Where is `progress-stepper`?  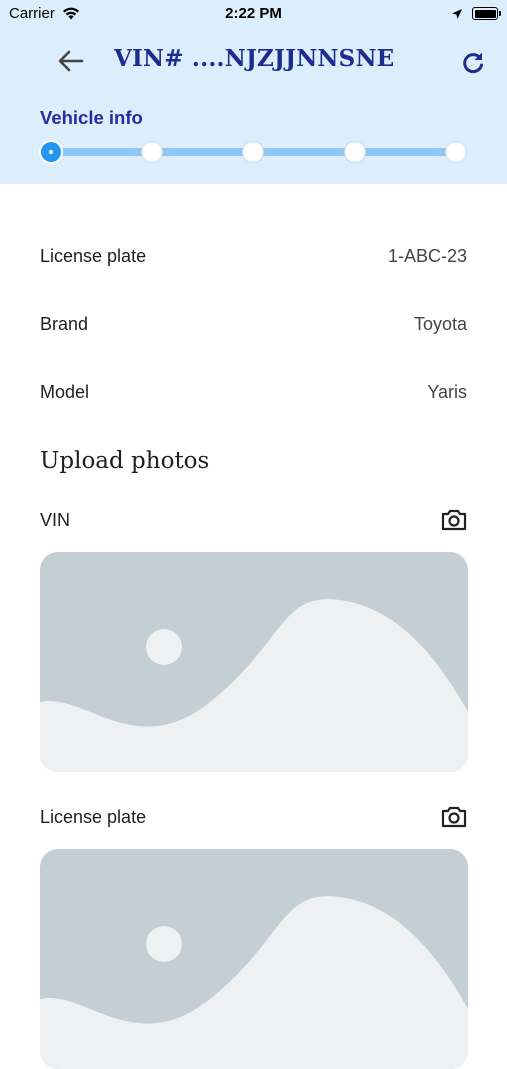 progress-stepper is located at coordinates (254, 152).